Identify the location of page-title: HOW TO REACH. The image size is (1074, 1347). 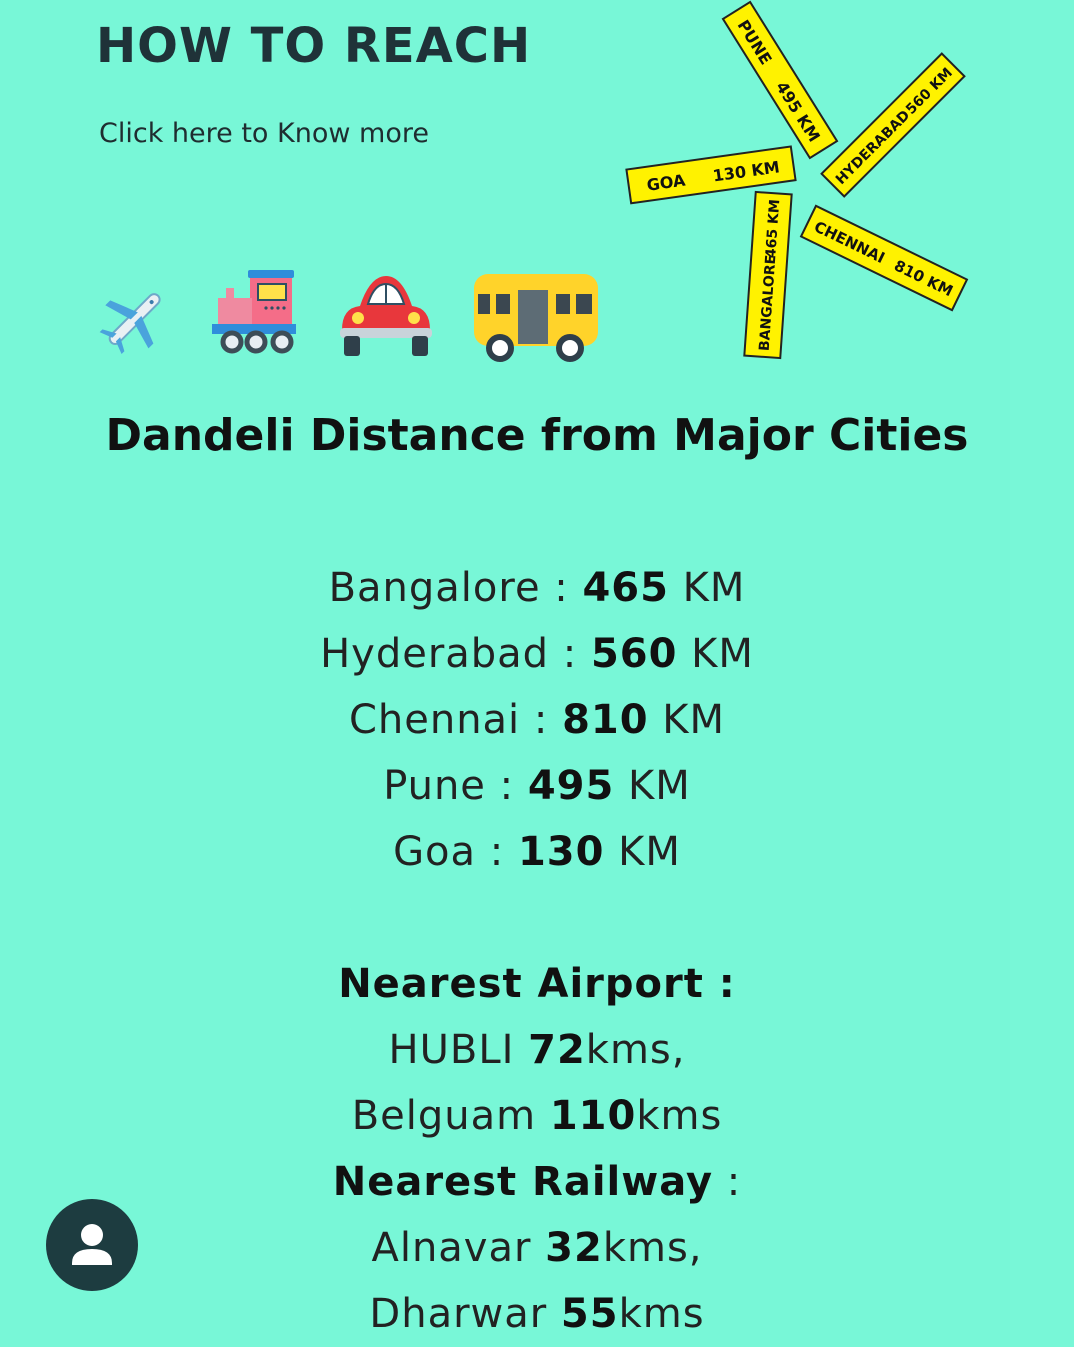
(314, 46).